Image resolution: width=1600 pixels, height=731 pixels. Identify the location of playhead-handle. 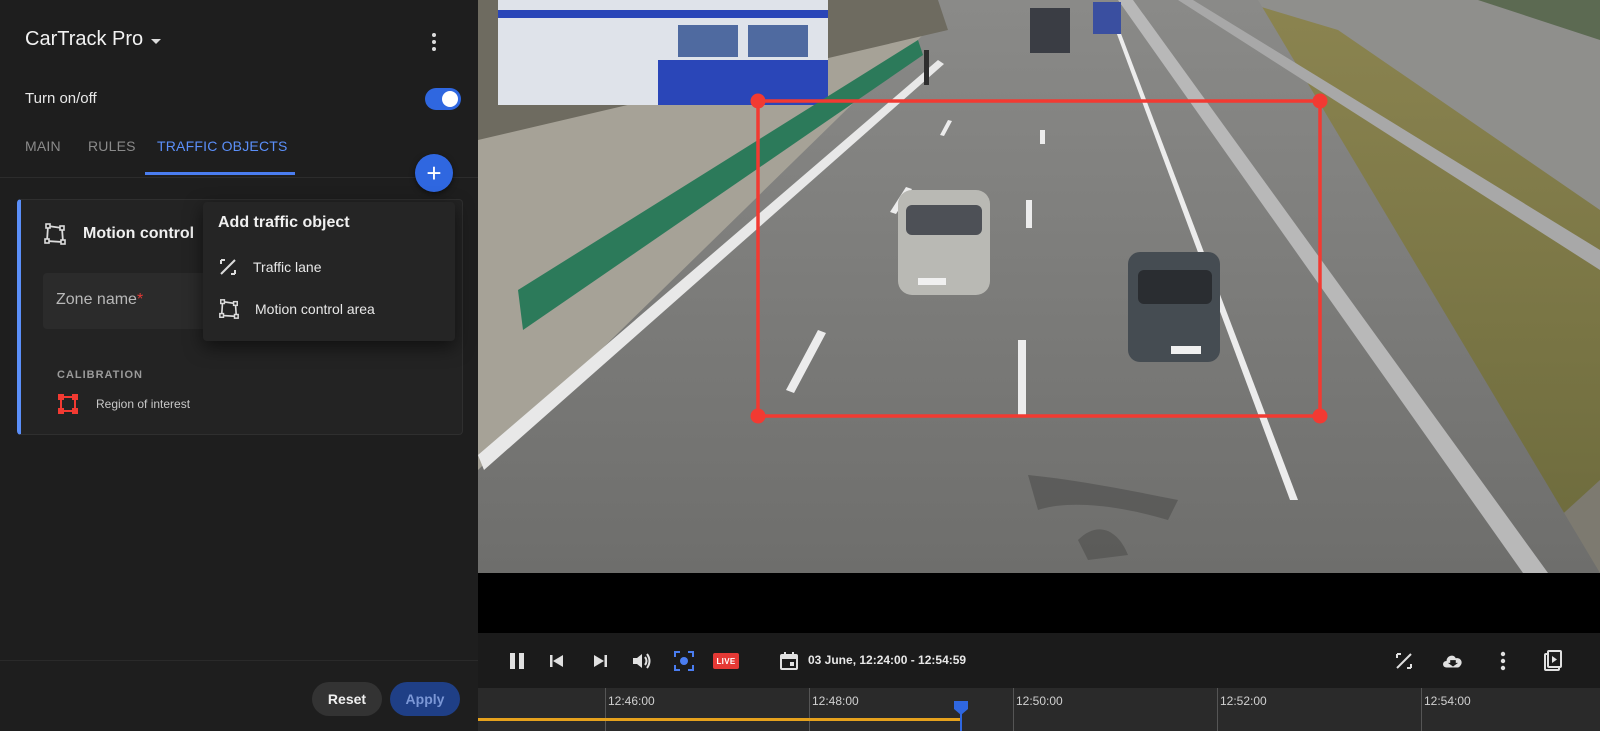
(961, 716).